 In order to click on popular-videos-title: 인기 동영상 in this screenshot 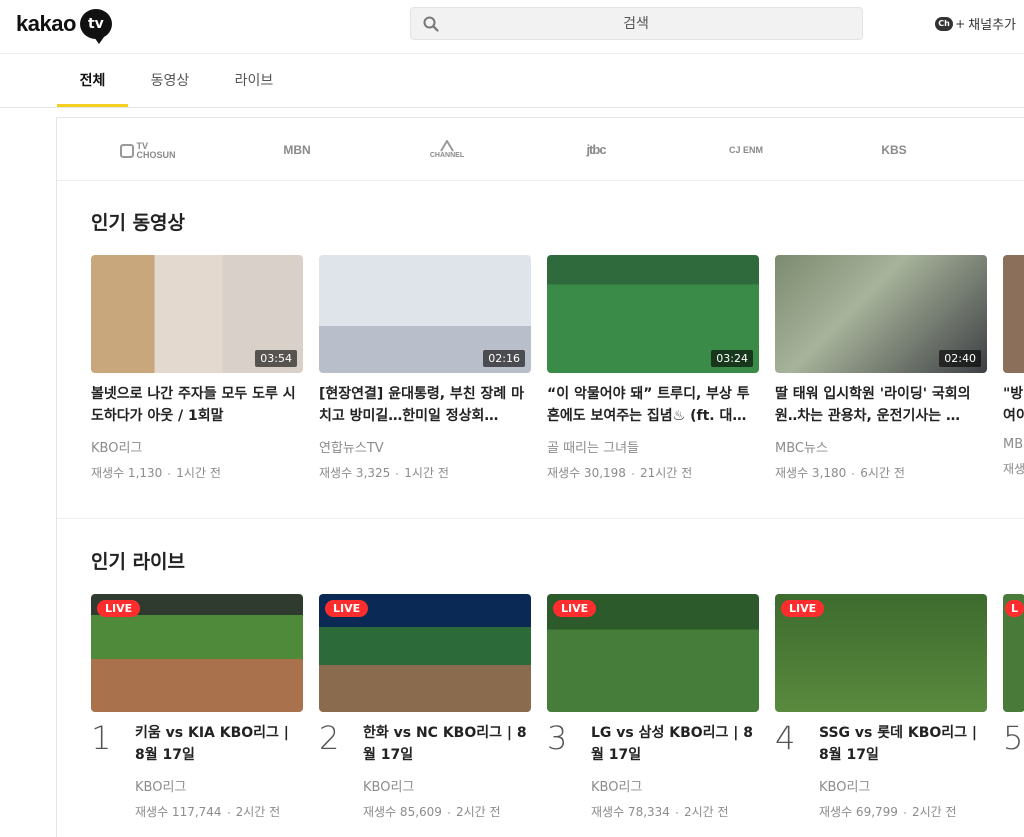, I will do `click(138, 223)`.